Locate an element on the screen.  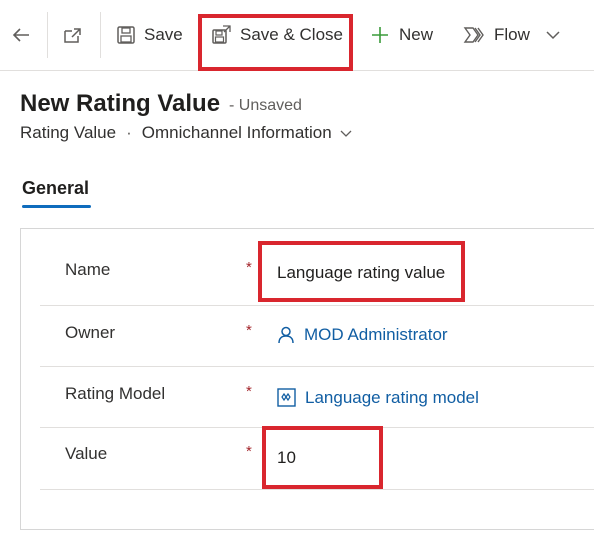
owner-value: MOD Administrator is located at coordinates (376, 334).